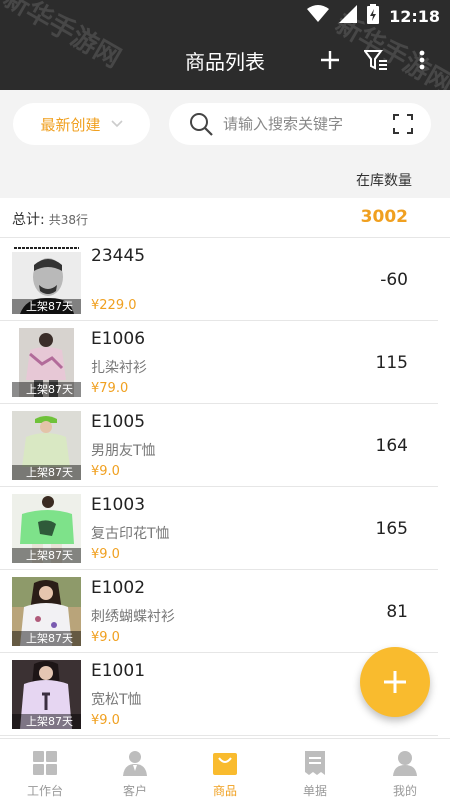 The width and height of the screenshot is (450, 800). I want to click on nav-item-documents: 单据, so click(315, 769).